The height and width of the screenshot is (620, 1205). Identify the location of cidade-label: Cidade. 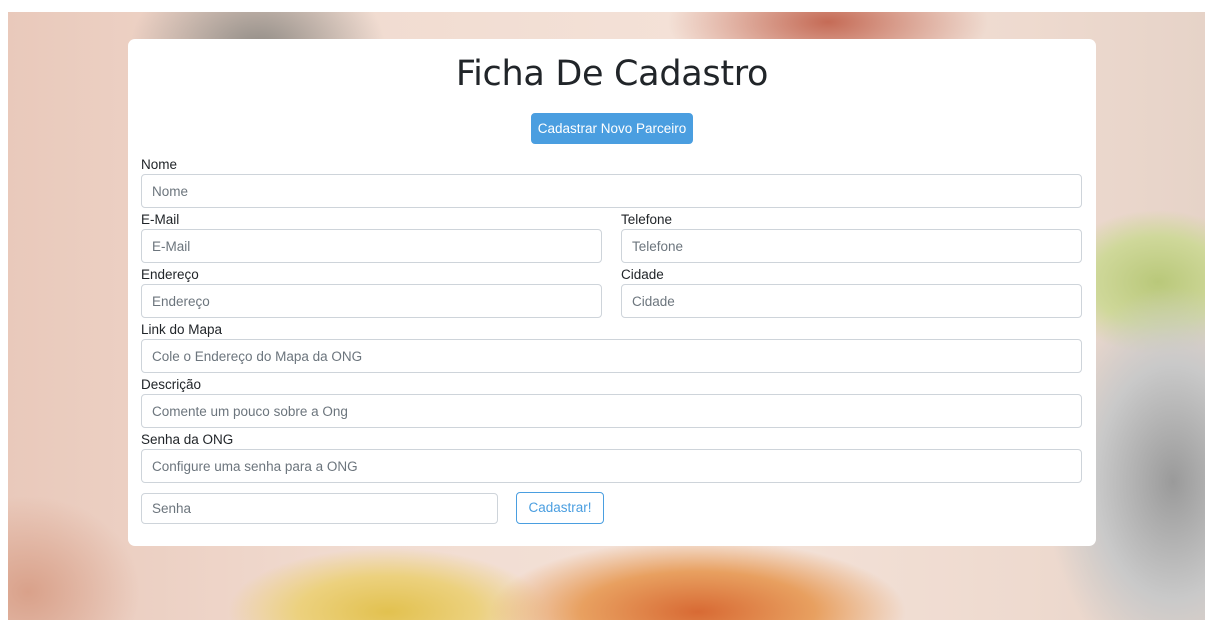
(642, 274).